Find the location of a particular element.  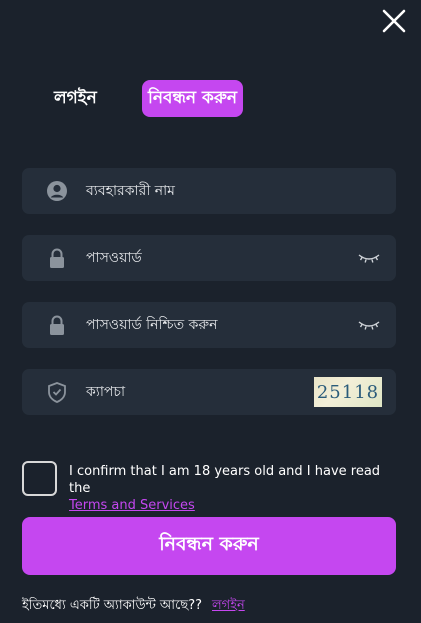

close-icon is located at coordinates (394, 21).